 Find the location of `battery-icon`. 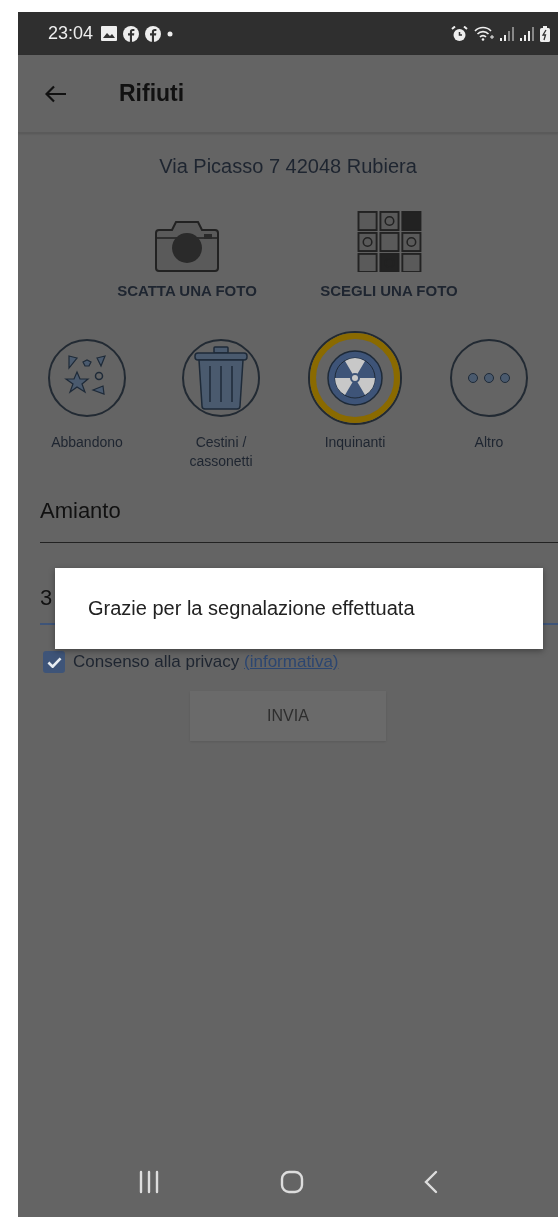

battery-icon is located at coordinates (545, 33).